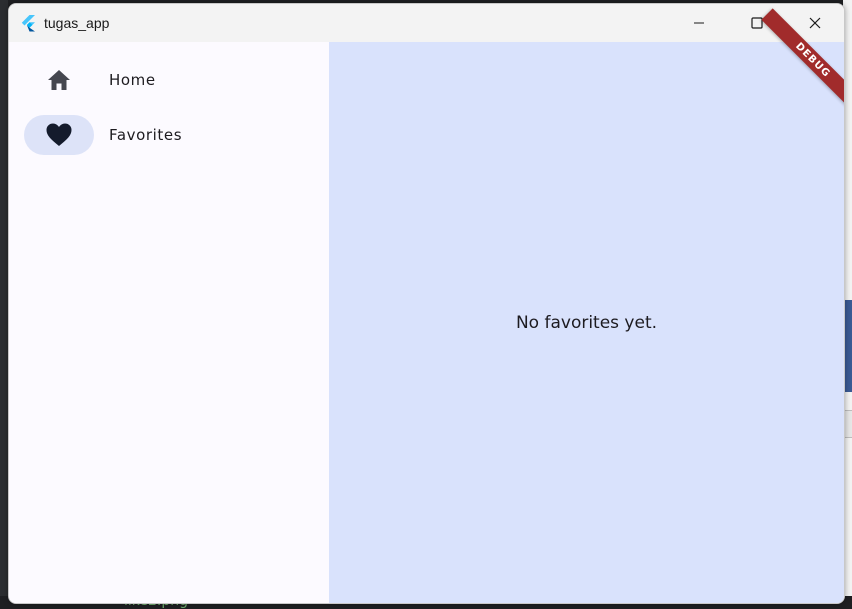 This screenshot has width=852, height=609. What do you see at coordinates (28, 23) in the screenshot?
I see `flutter-logo-icon` at bounding box center [28, 23].